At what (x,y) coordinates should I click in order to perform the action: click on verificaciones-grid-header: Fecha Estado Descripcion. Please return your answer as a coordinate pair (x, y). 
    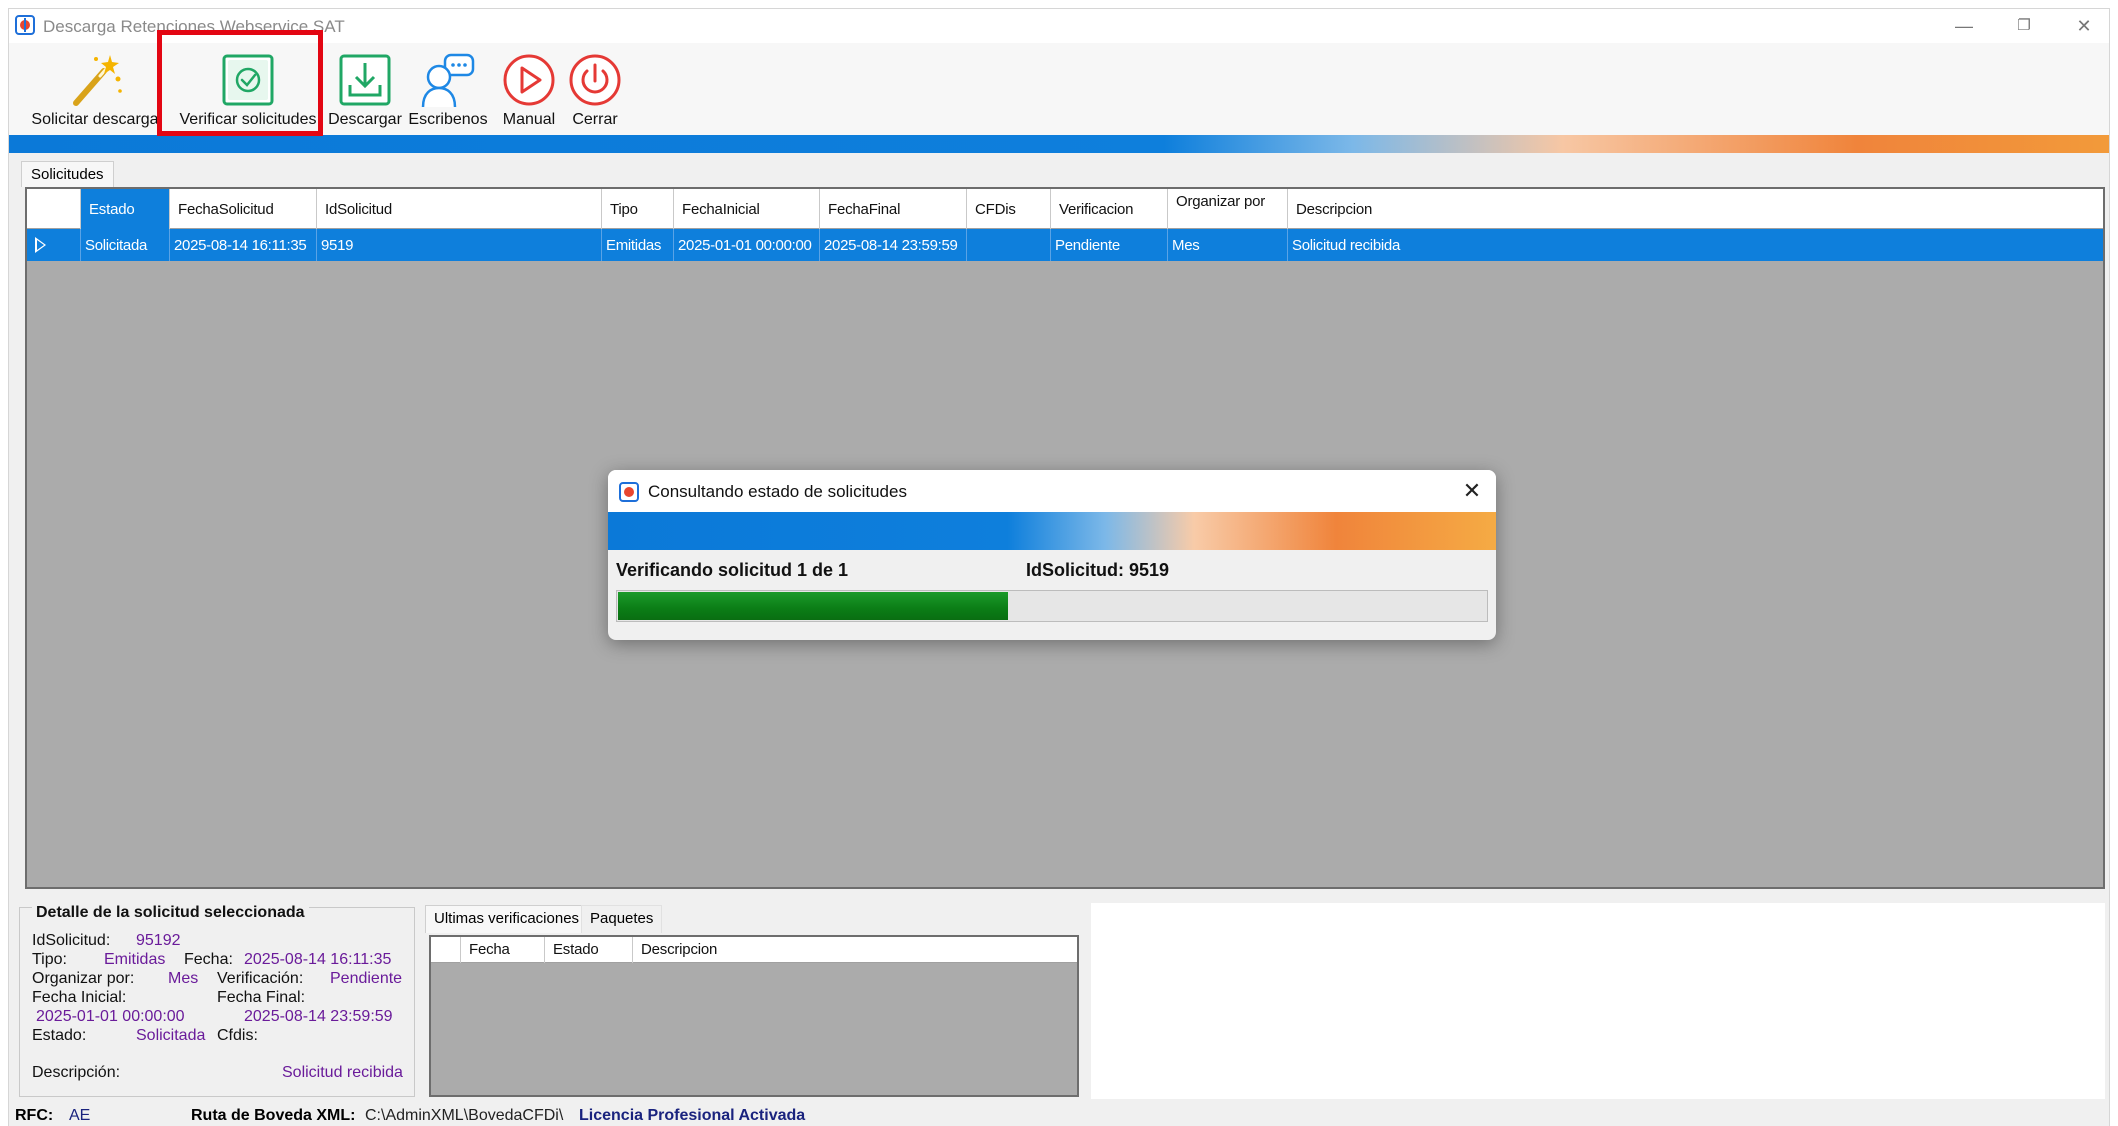
    Looking at the image, I should click on (754, 950).